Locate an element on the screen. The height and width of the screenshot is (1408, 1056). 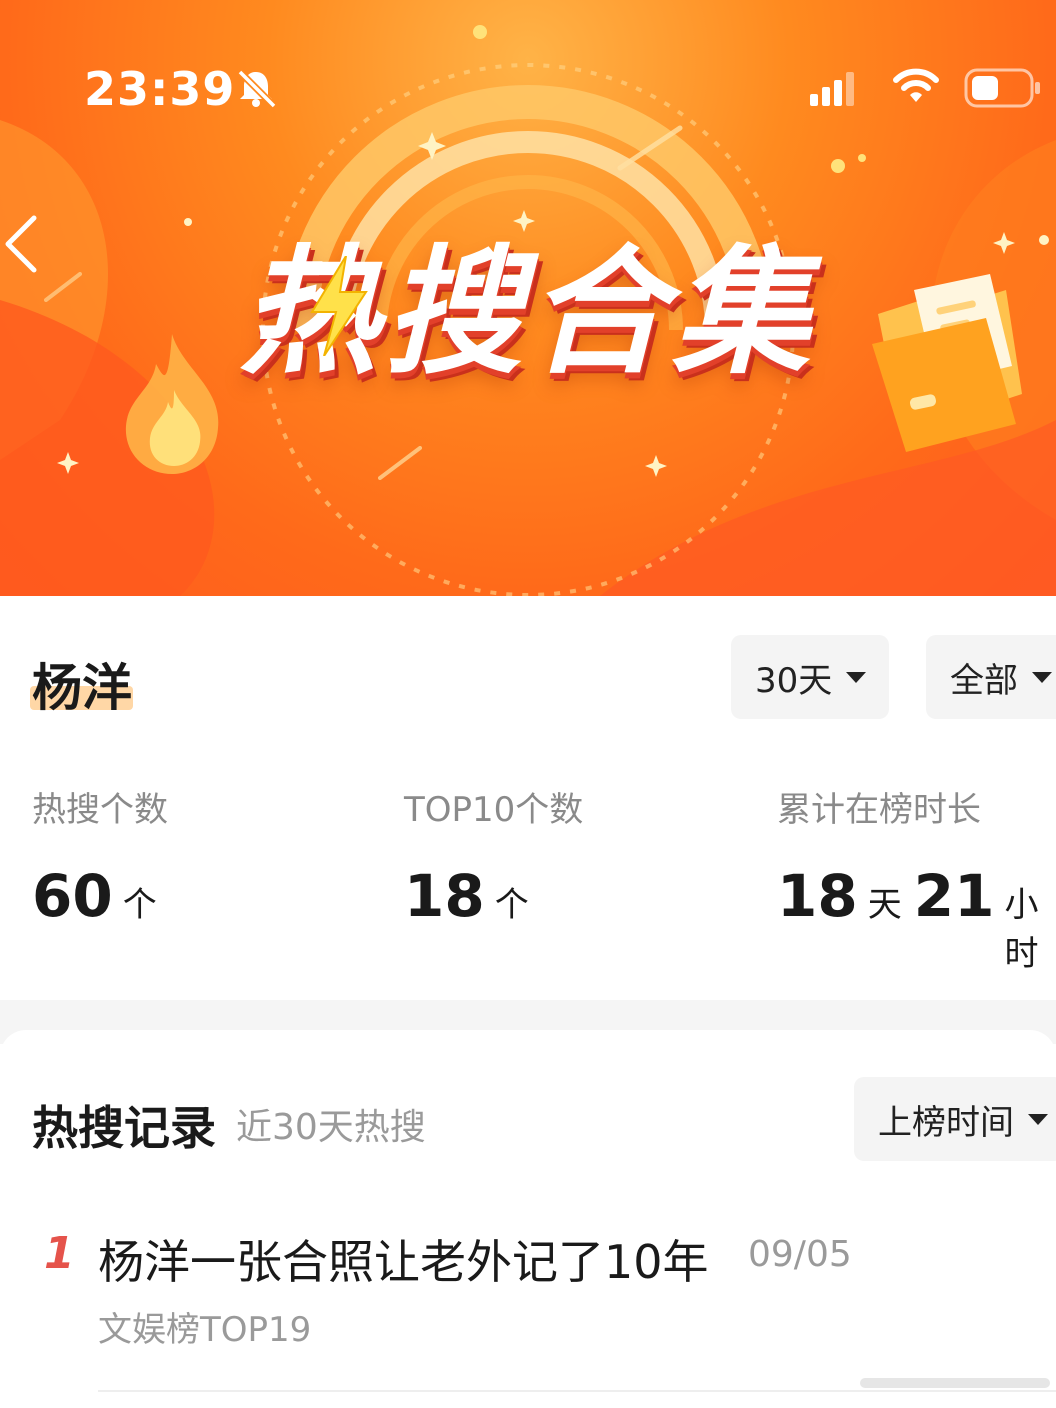
folder-icon is located at coordinates (947, 363).